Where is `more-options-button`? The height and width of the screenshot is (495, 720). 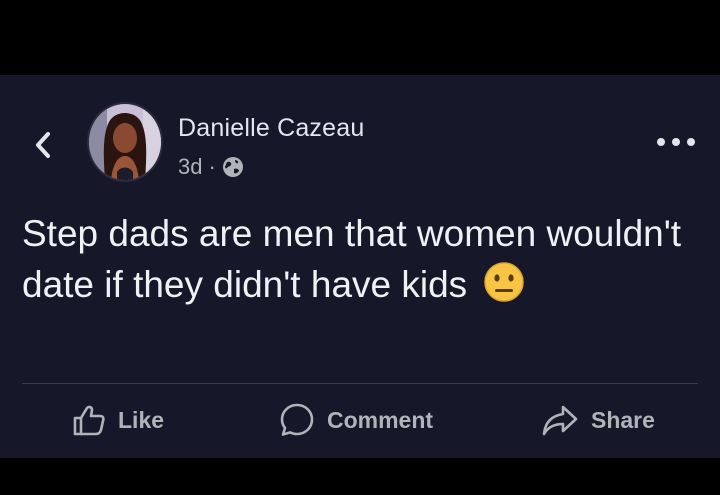 more-options-button is located at coordinates (676, 142).